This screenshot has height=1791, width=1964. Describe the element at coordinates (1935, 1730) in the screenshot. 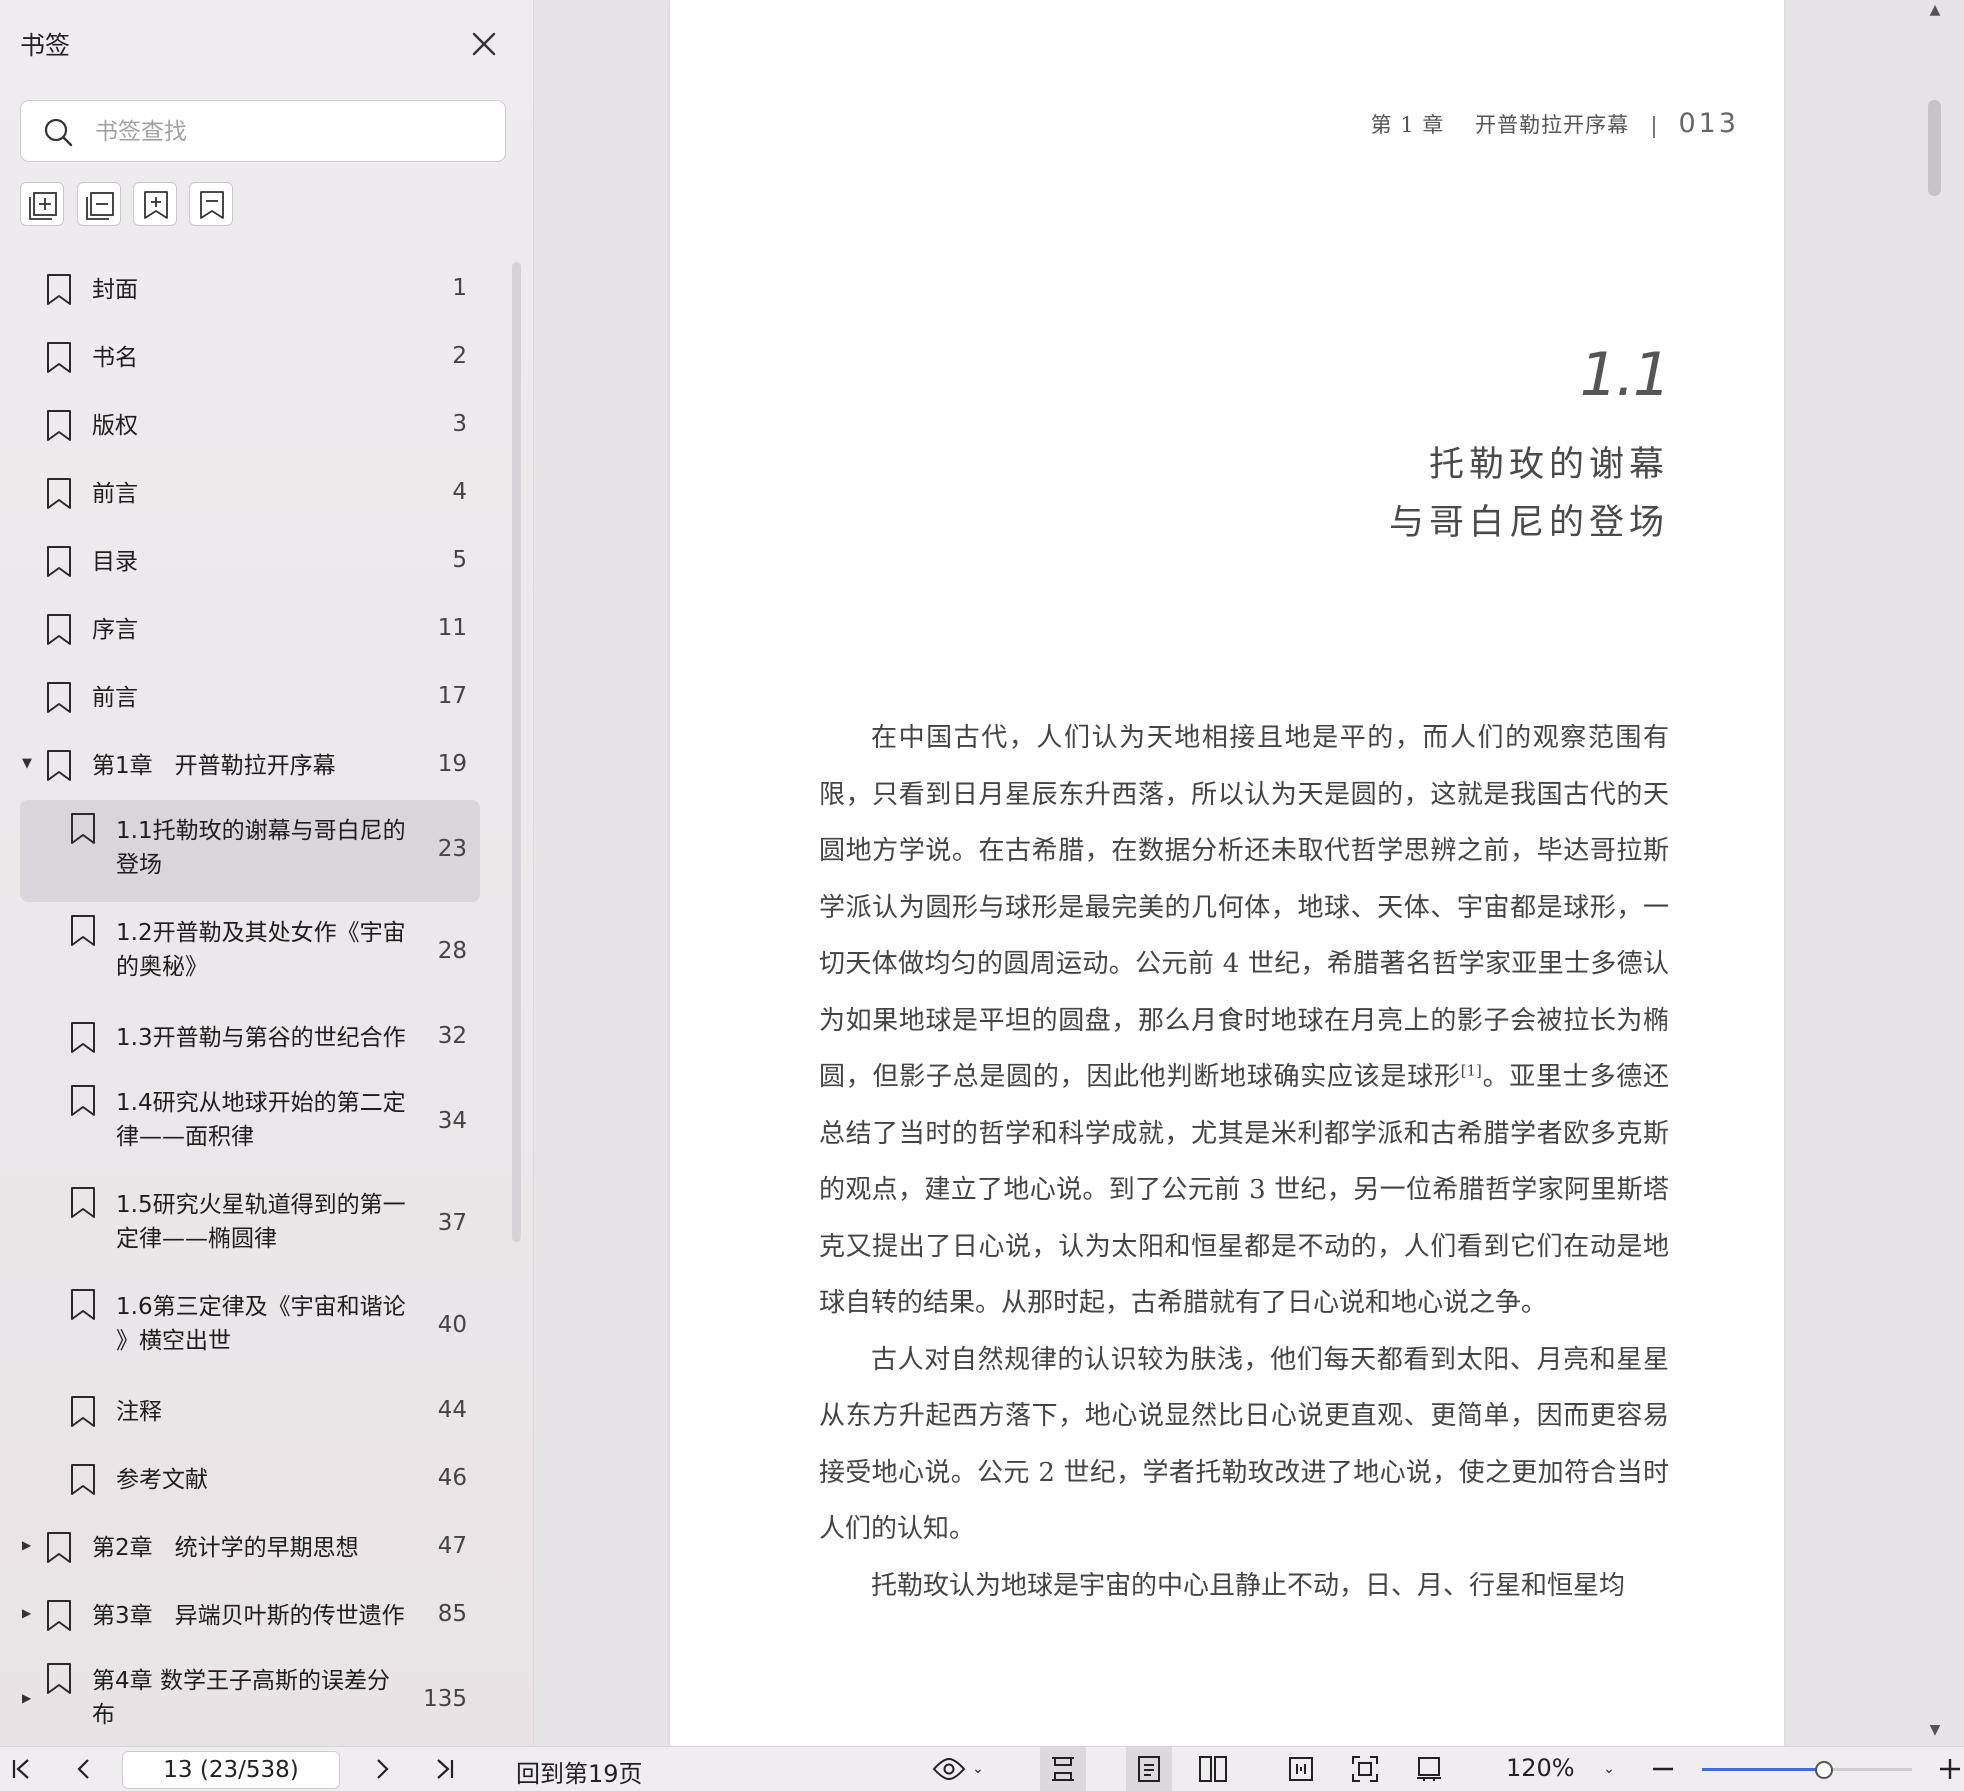

I see `scroll-down-icon: ▼` at that location.